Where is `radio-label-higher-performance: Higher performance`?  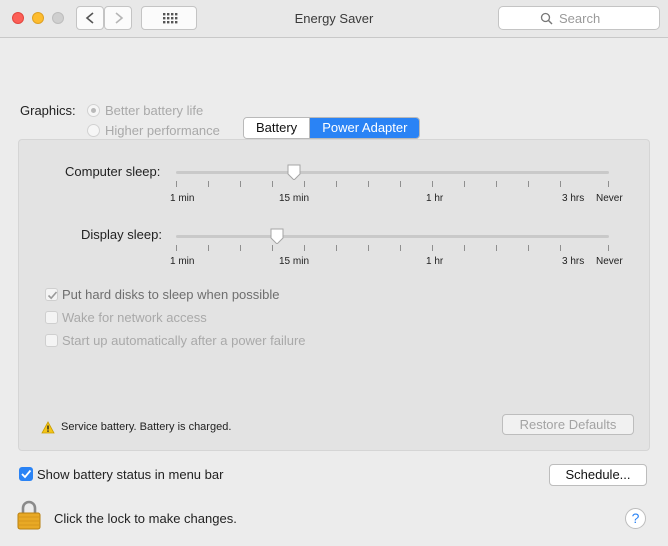
radio-label-higher-performance: Higher performance is located at coordinates (162, 130).